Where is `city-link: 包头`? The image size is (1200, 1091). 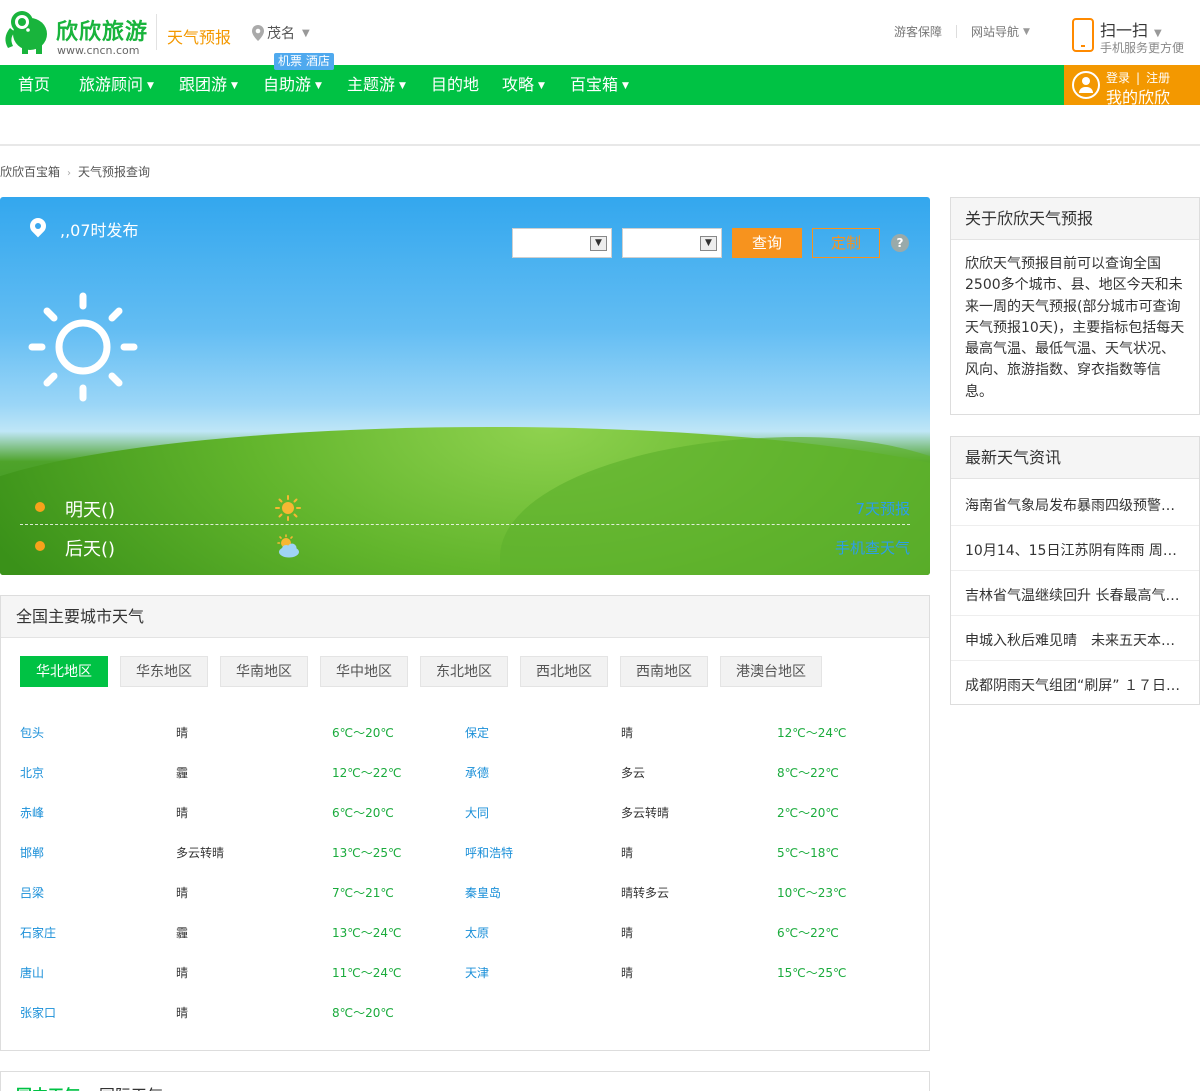
city-link: 包头 is located at coordinates (32, 732).